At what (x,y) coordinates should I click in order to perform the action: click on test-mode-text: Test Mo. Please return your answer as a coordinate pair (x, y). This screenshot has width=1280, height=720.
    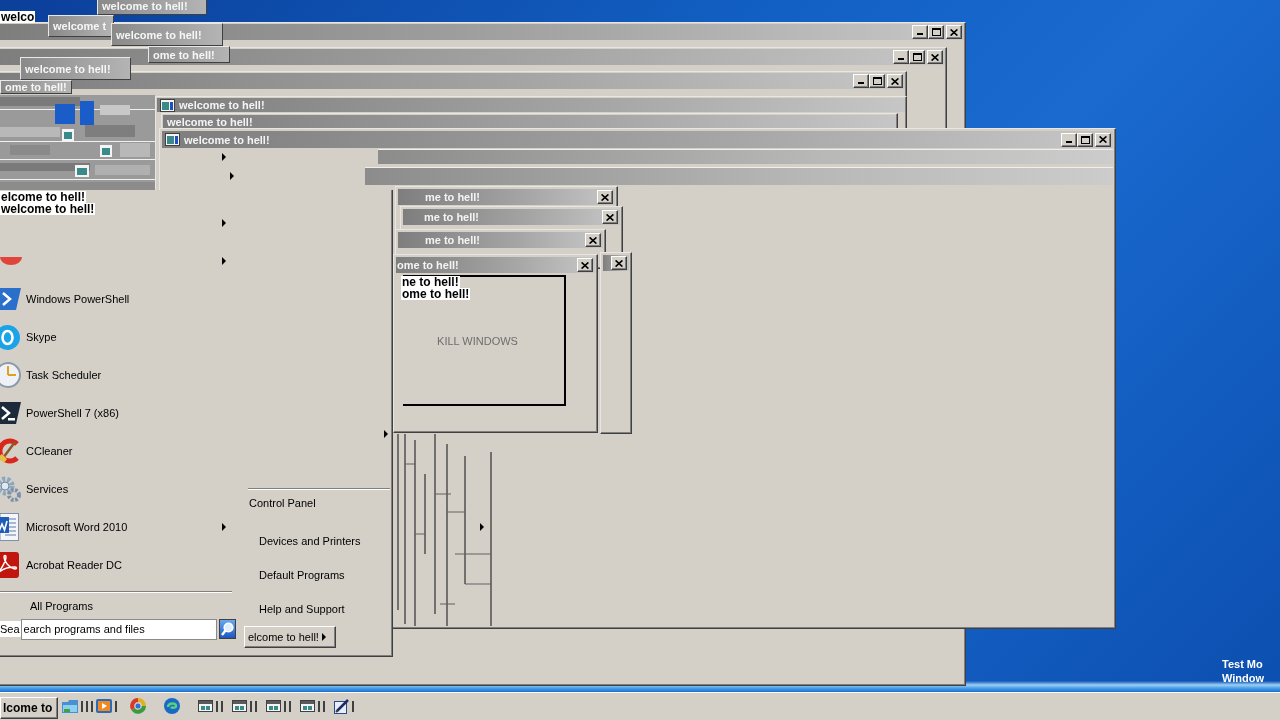
    Looking at the image, I should click on (1242, 664).